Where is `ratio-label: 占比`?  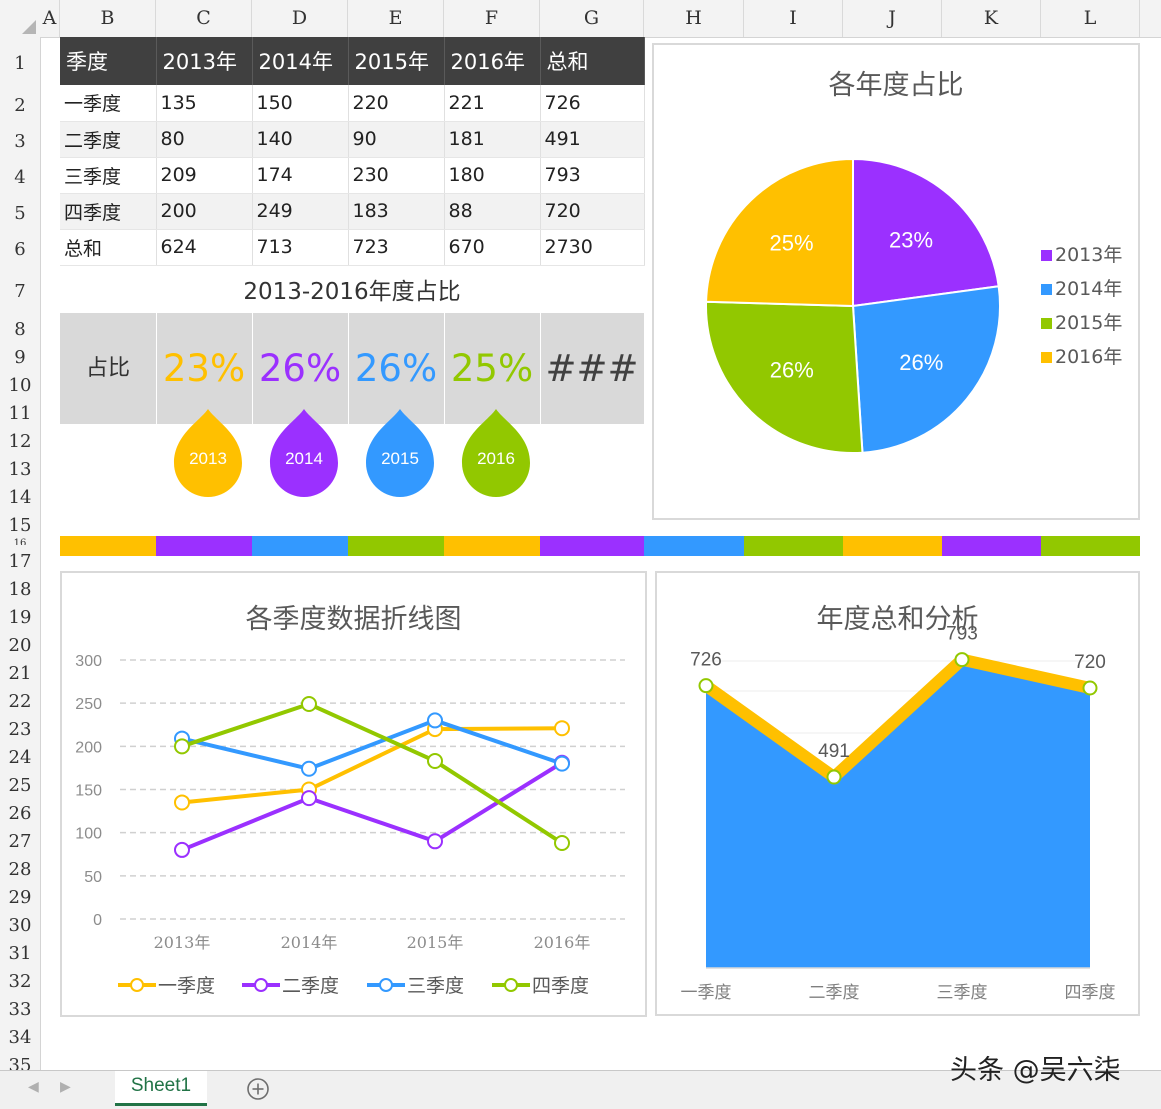 ratio-label: 占比 is located at coordinates (108, 368).